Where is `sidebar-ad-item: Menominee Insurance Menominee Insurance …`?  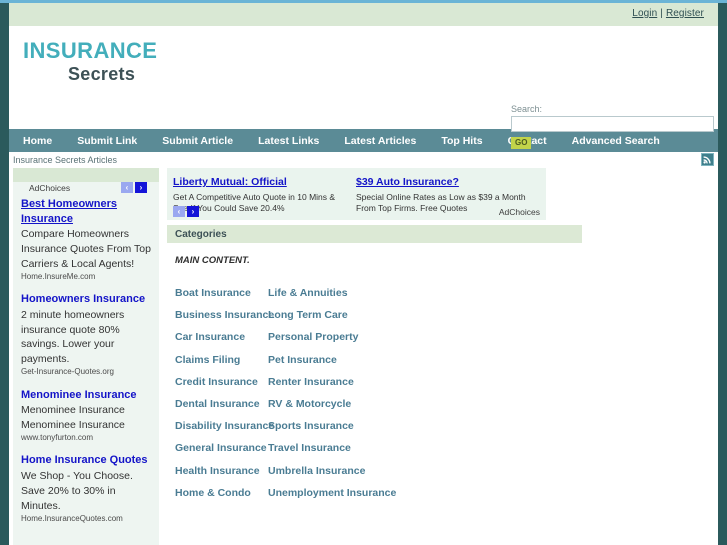
sidebar-ad-item: Menominee Insurance Menominee Insurance … is located at coordinates (86, 416).